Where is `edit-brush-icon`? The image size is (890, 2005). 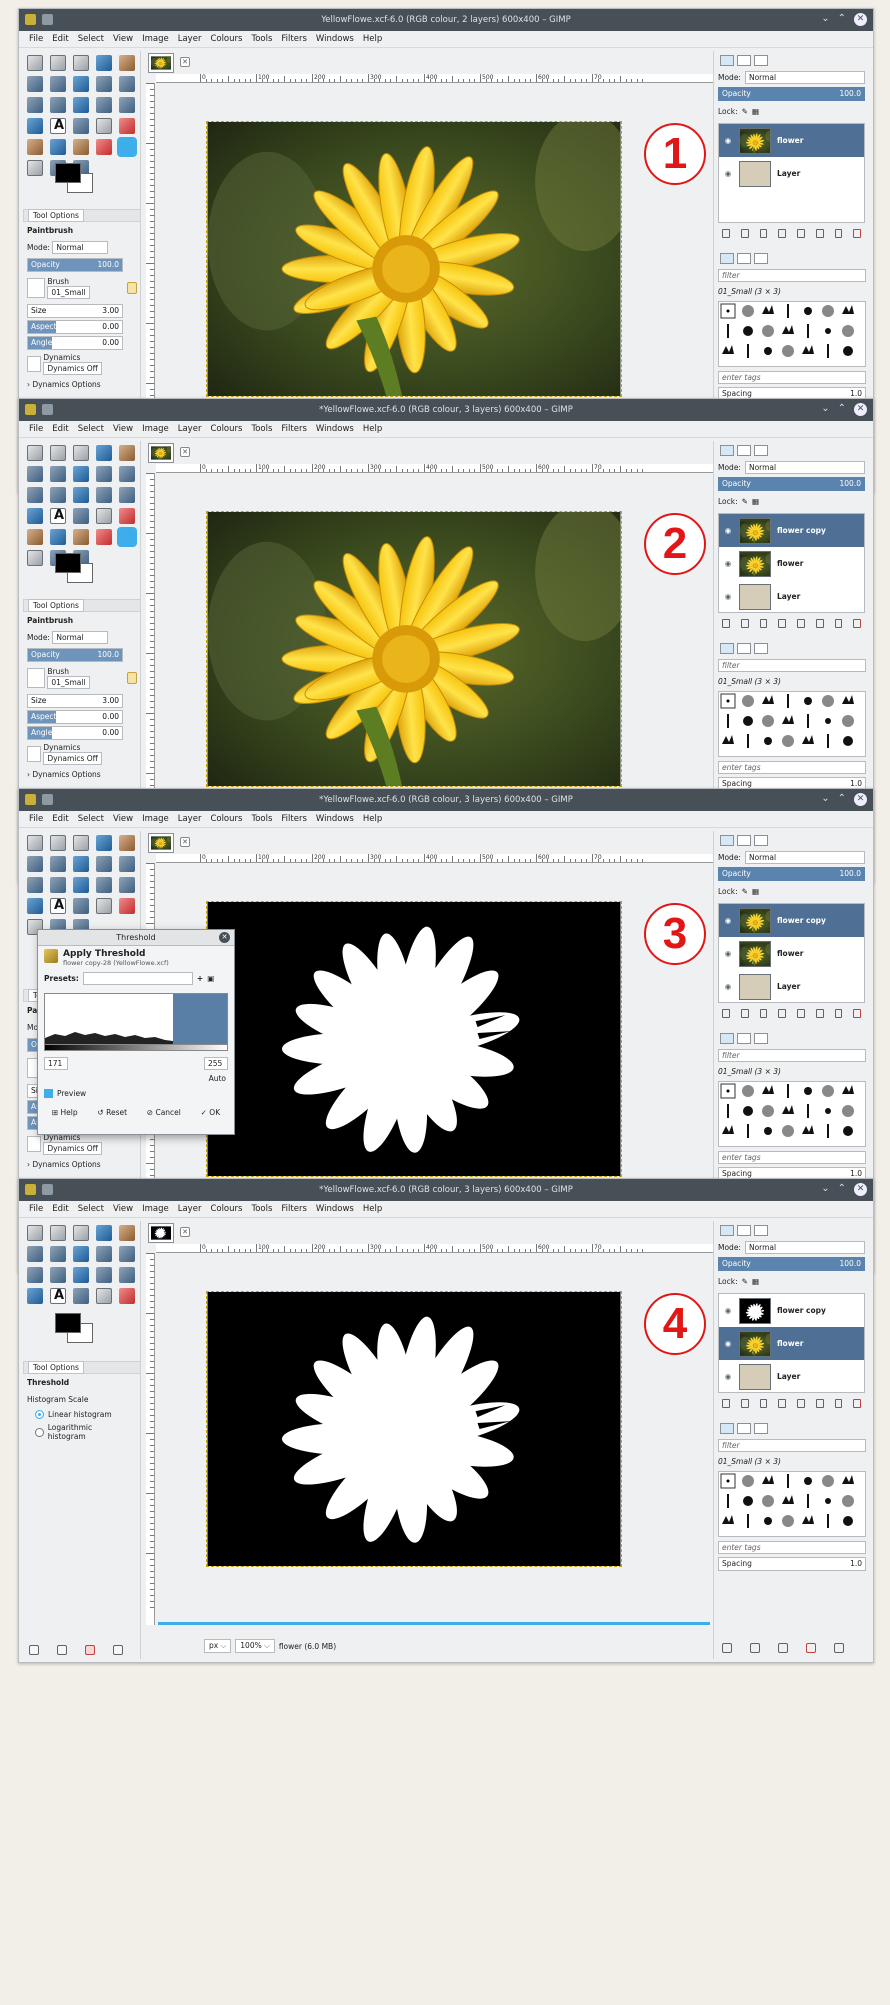 edit-brush-icon is located at coordinates (727, 1648).